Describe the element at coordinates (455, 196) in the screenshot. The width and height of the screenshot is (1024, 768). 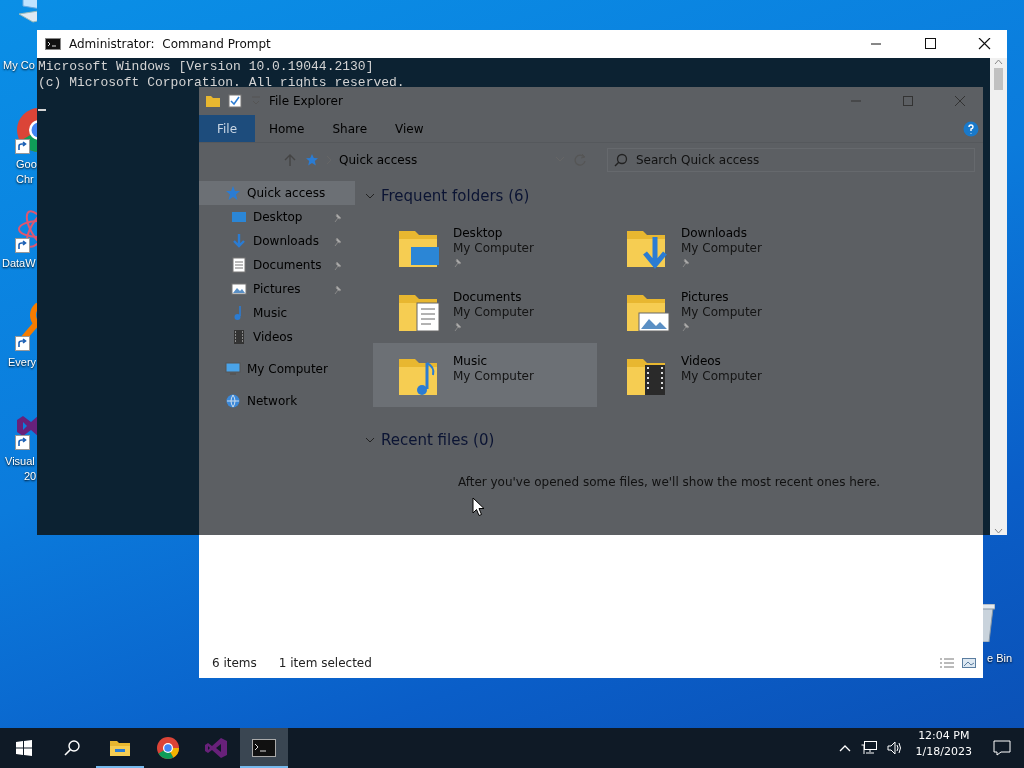
I see `section-heading: Frequent folders (6)` at that location.